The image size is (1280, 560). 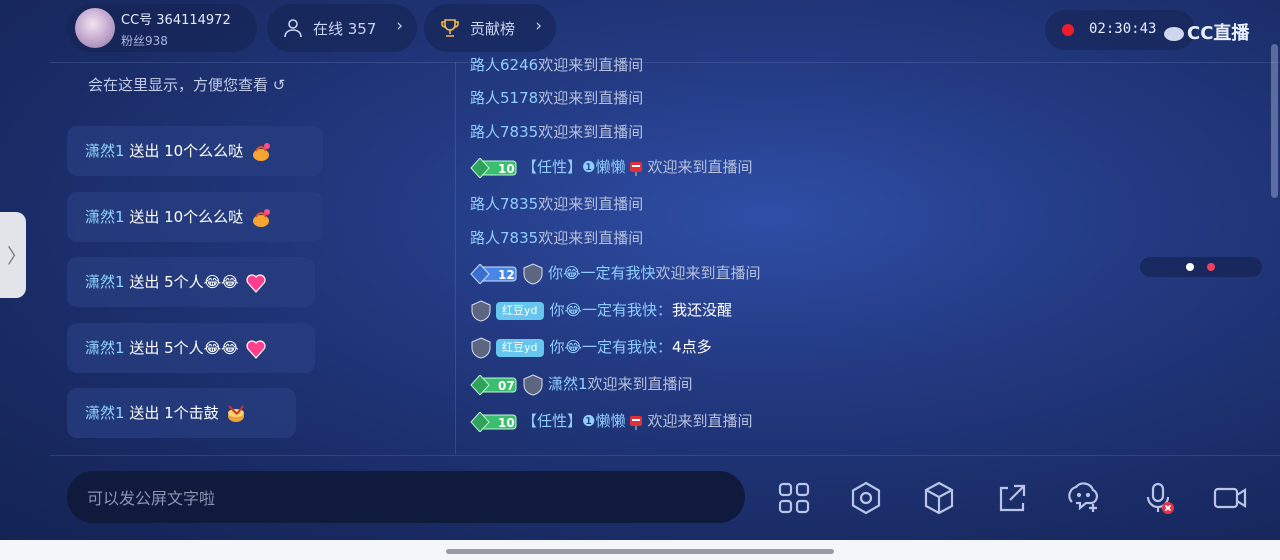 What do you see at coordinates (1218, 33) in the screenshot?
I see `logo-text: CC直播` at bounding box center [1218, 33].